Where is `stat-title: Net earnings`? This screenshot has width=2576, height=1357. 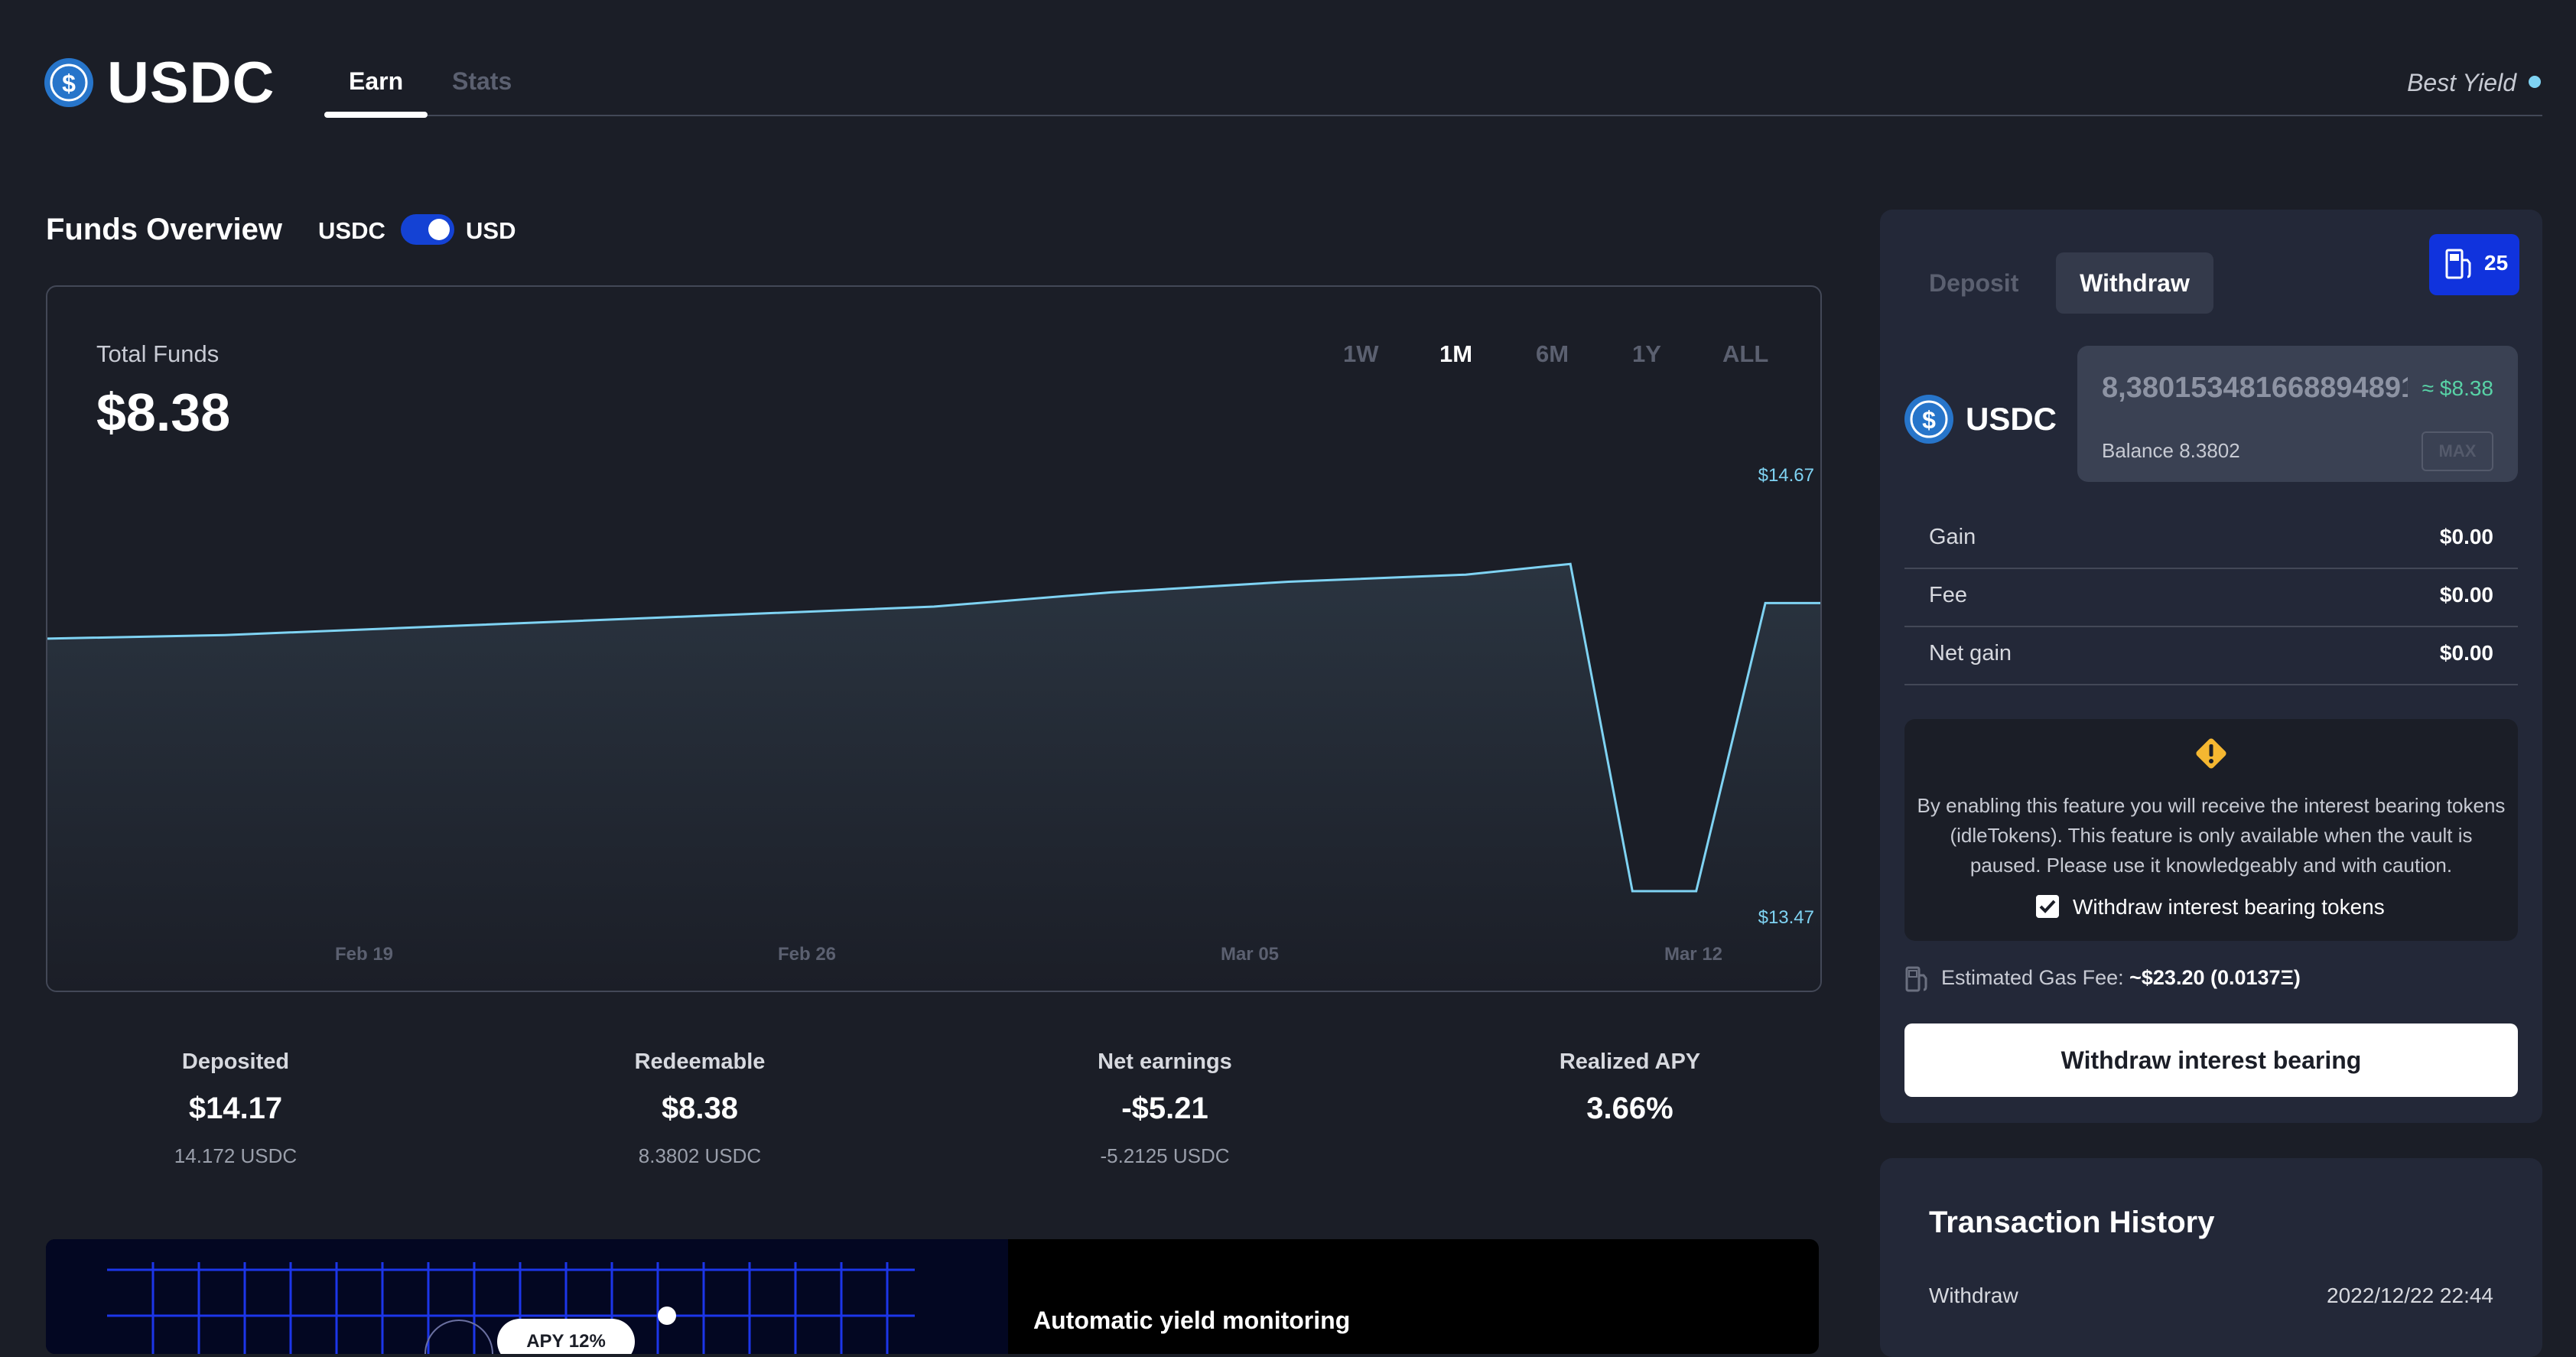 stat-title: Net earnings is located at coordinates (1165, 1061).